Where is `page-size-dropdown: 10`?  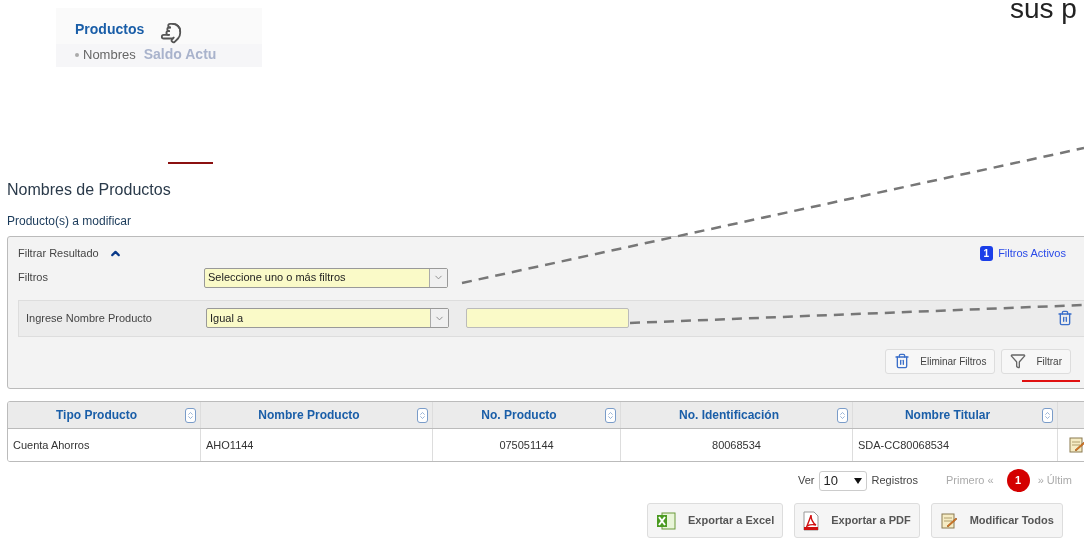
page-size-dropdown: 10 is located at coordinates (842, 480).